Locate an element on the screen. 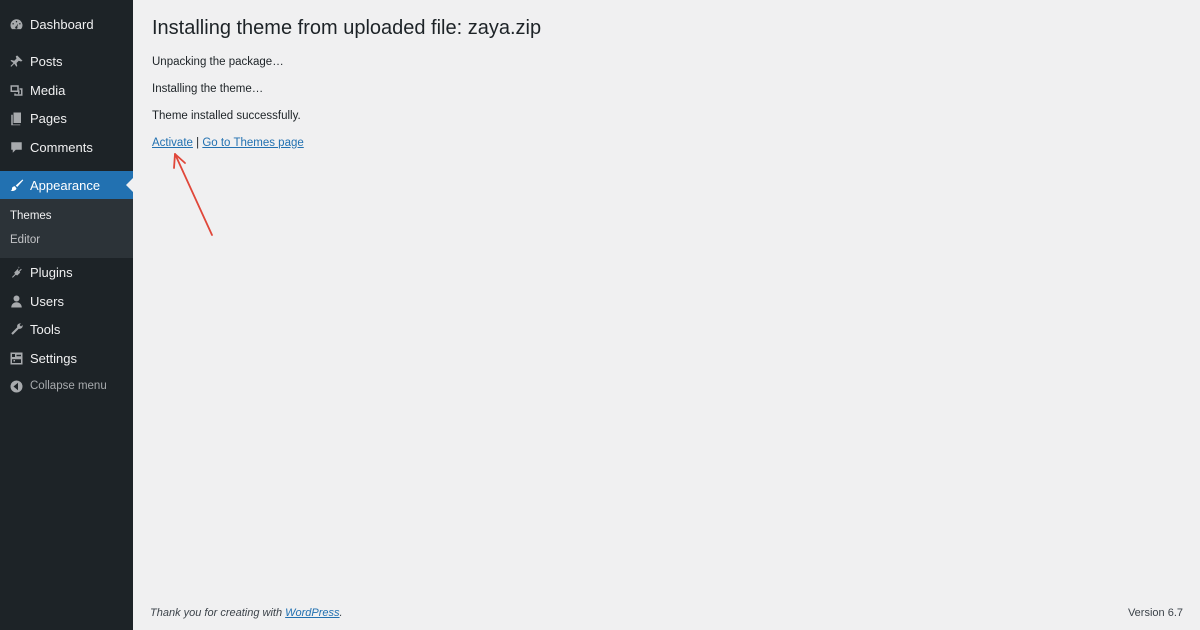 Image resolution: width=1200 pixels, height=630 pixels. sidebar-item-settings: Settings is located at coordinates (66, 358).